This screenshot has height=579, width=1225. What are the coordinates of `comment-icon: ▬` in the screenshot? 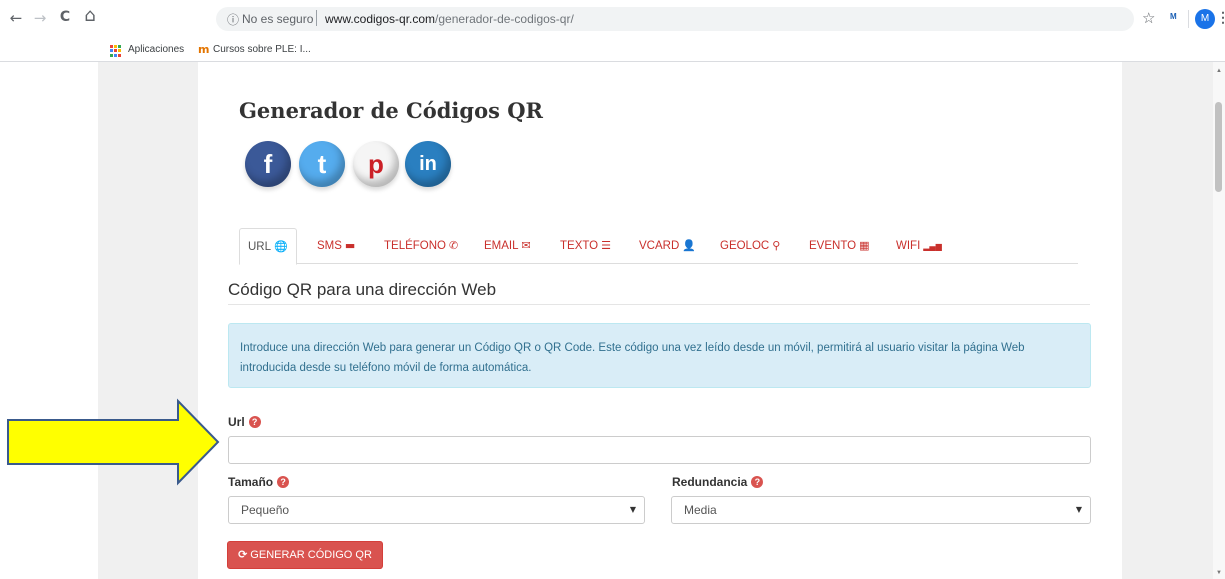 It's located at (350, 245).